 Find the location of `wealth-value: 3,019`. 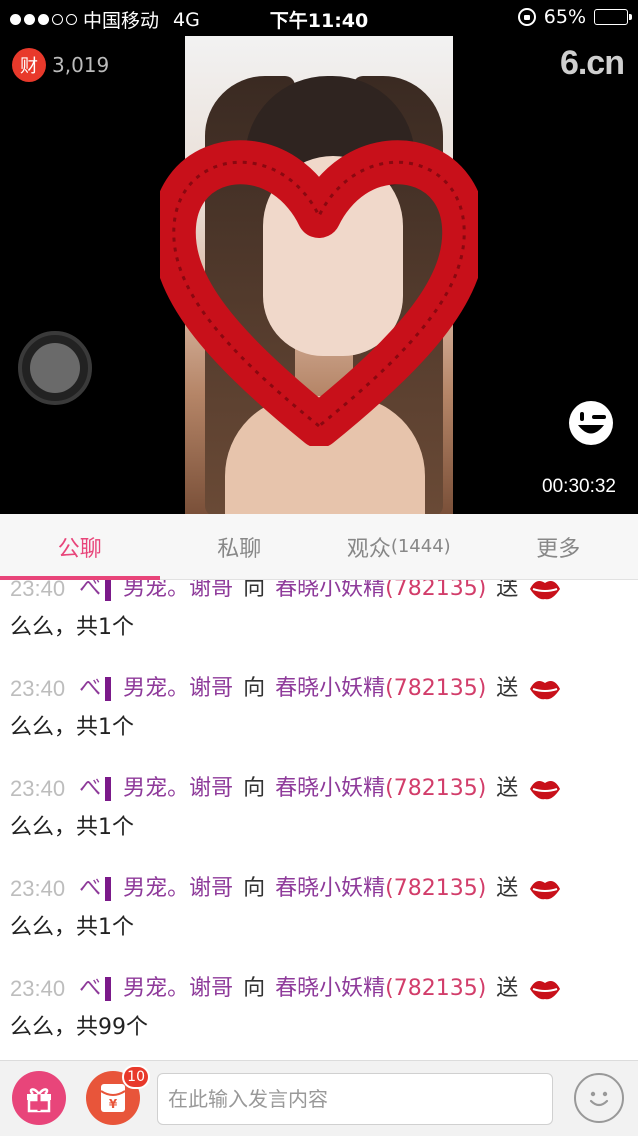

wealth-value: 3,019 is located at coordinates (81, 65).